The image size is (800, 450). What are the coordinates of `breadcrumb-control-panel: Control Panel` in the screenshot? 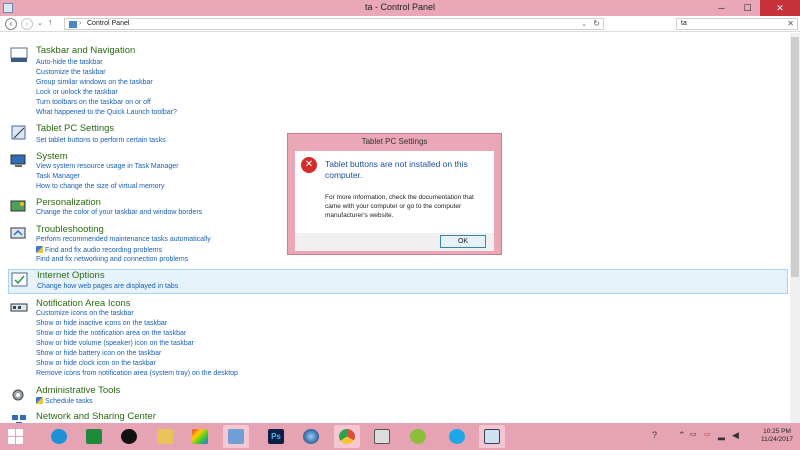 It's located at (108, 23).